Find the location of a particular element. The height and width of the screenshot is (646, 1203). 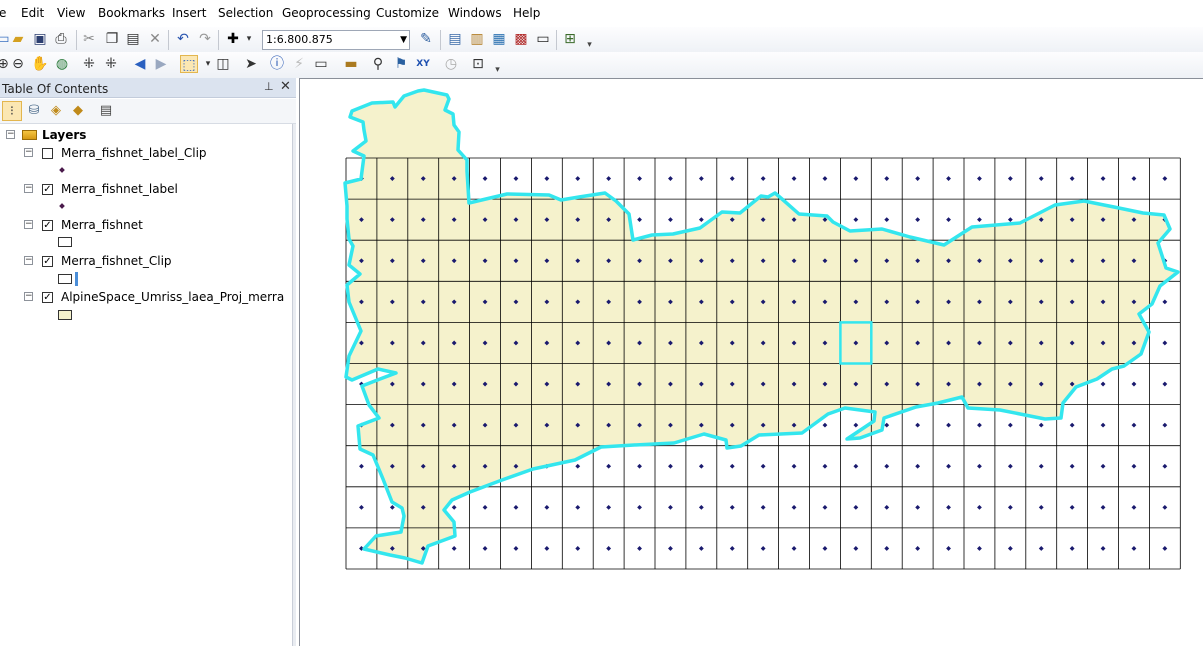

full-extent-icon: ◍ is located at coordinates (62, 64).